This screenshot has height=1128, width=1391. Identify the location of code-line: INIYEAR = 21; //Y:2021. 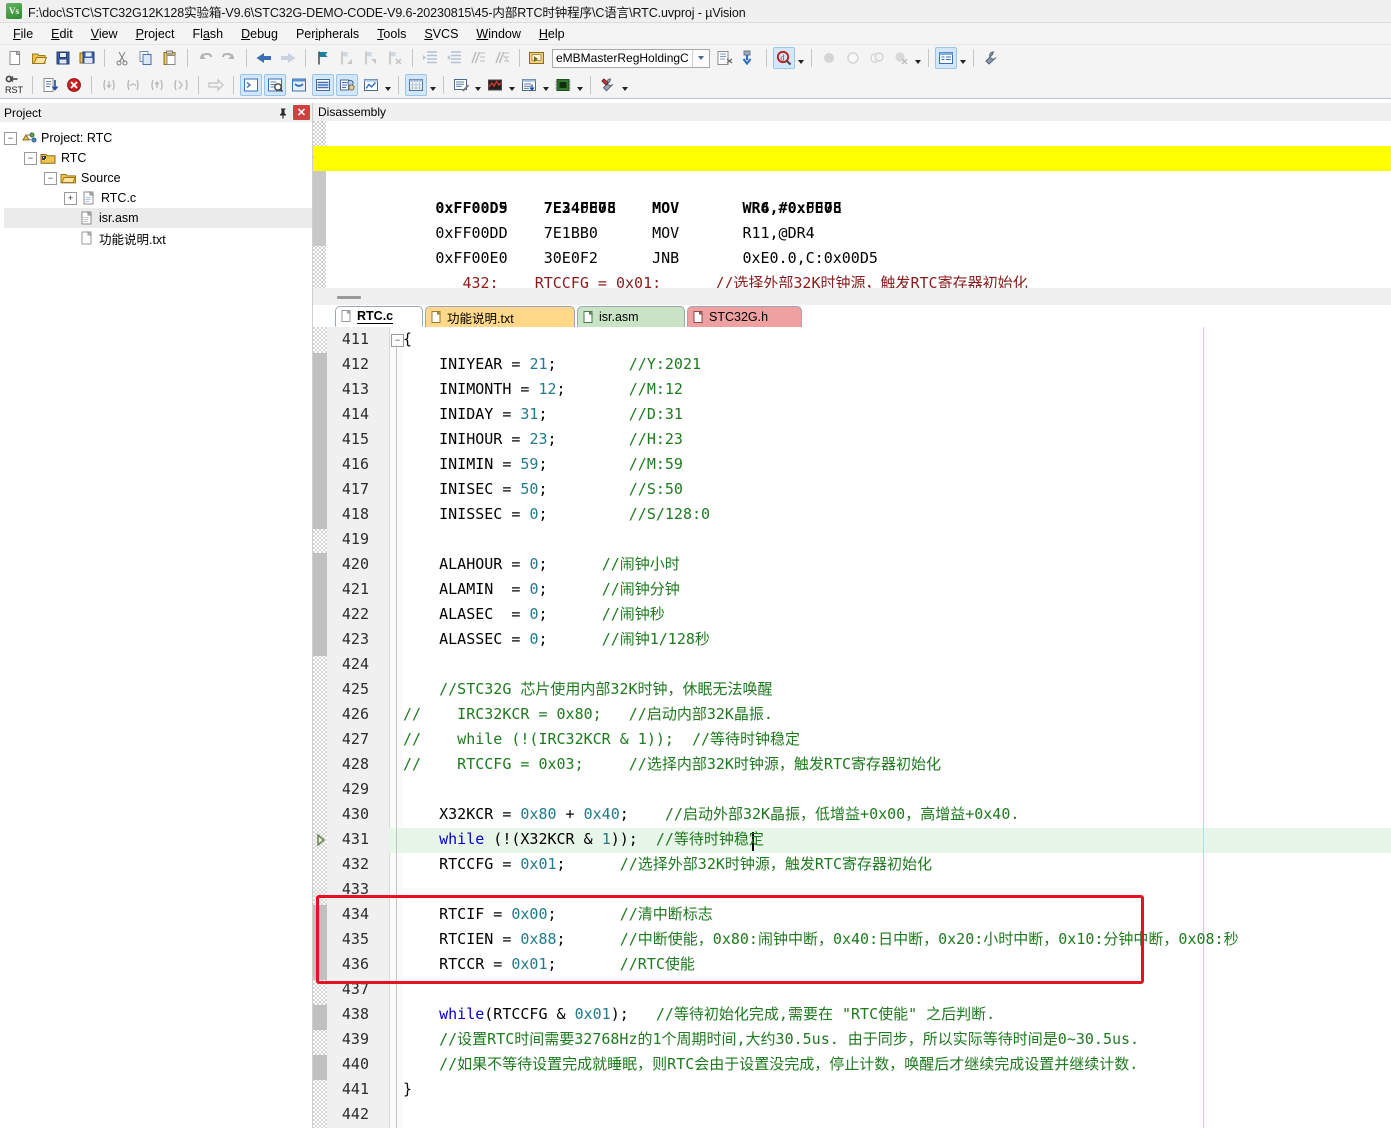
(897, 364).